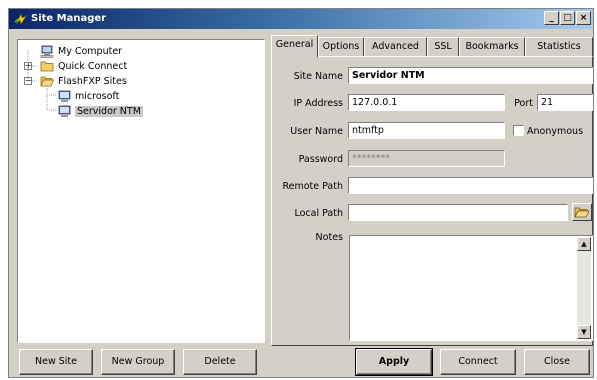 The width and height of the screenshot is (597, 380). Describe the element at coordinates (69, 18) in the screenshot. I see `window-title: Site Manager` at that location.